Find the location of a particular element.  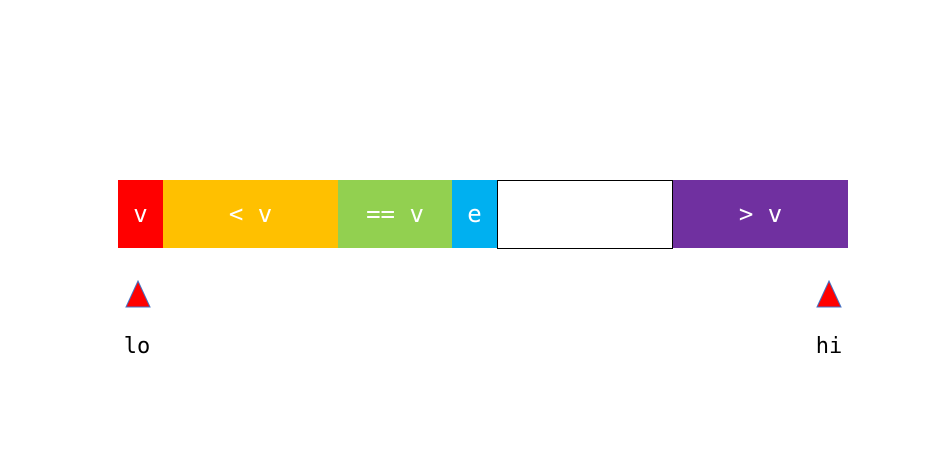

segment-greater-than: > v is located at coordinates (760, 214).